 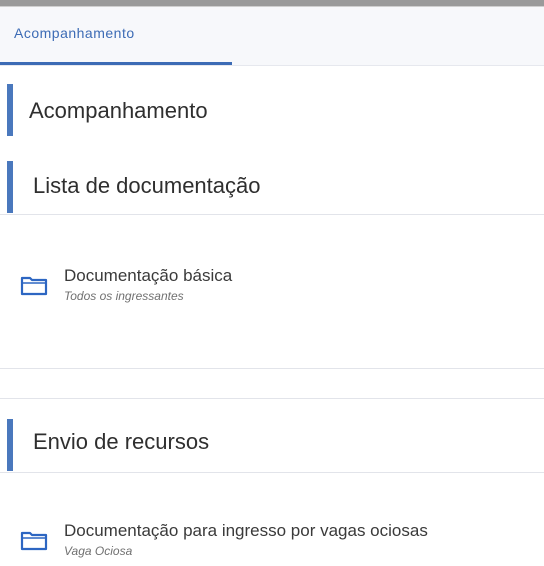 I want to click on document-subtitle: Todos os ingressantes, so click(x=124, y=296).